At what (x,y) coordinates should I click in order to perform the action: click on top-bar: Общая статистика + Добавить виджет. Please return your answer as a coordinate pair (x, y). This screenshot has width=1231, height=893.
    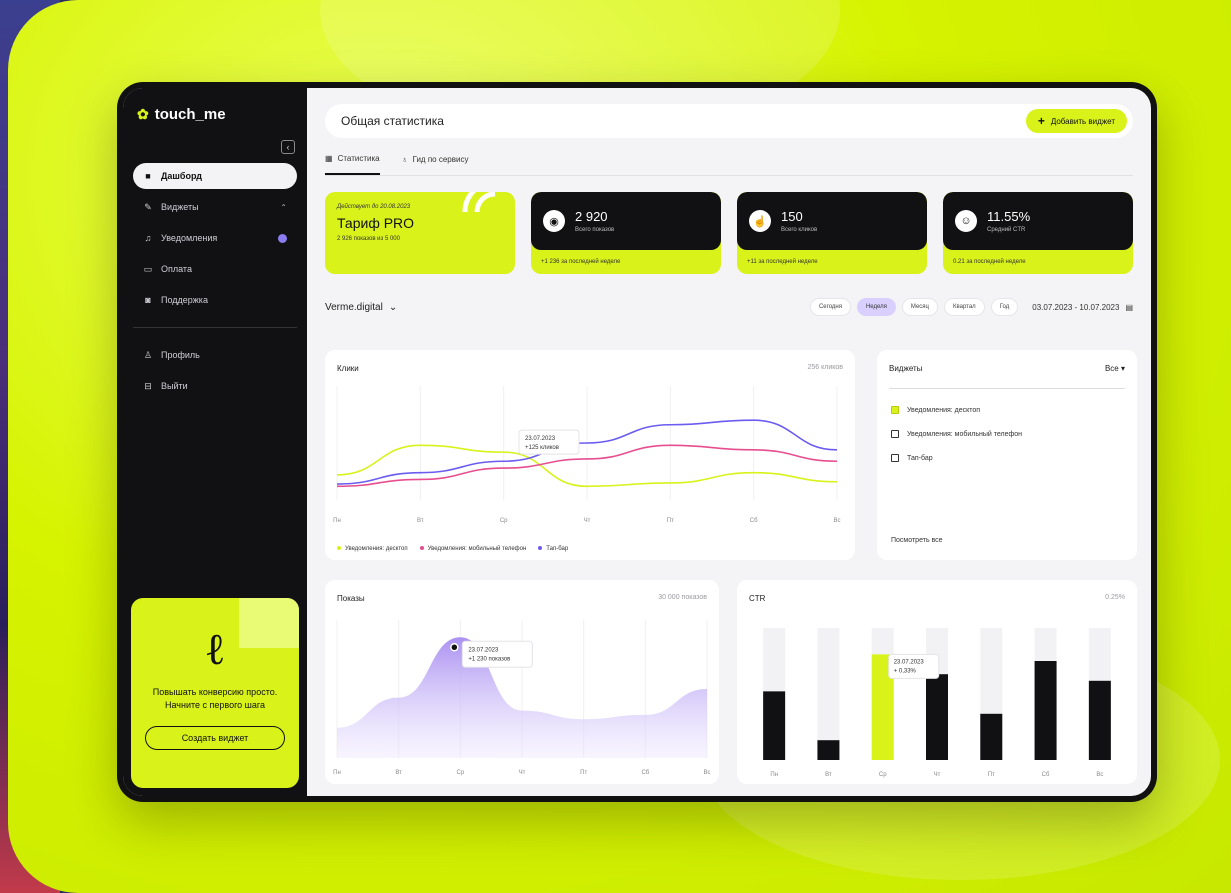
    Looking at the image, I should click on (729, 121).